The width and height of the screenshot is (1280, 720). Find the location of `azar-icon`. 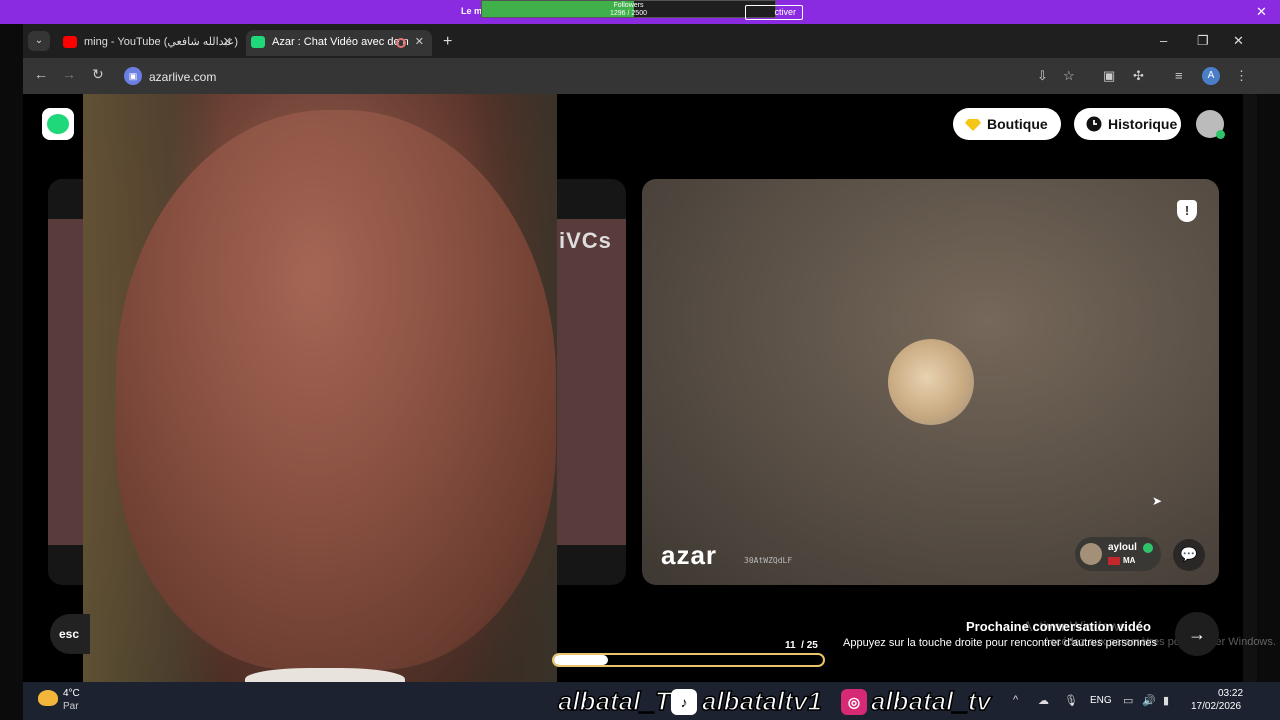

azar-icon is located at coordinates (258, 42).